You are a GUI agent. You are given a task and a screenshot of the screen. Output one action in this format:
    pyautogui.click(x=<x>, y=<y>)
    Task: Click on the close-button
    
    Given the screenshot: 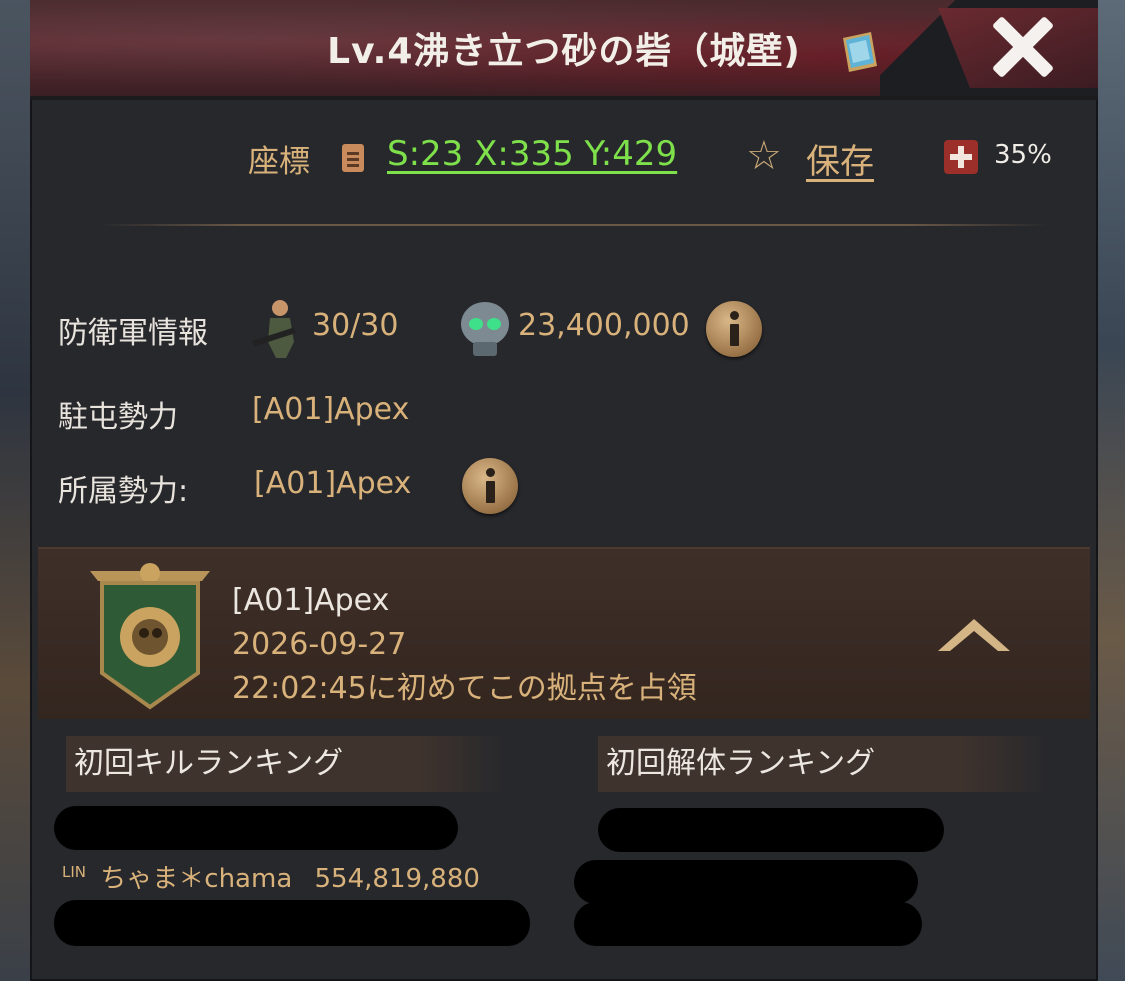 What is the action you would take?
    pyautogui.click(x=1022, y=46)
    